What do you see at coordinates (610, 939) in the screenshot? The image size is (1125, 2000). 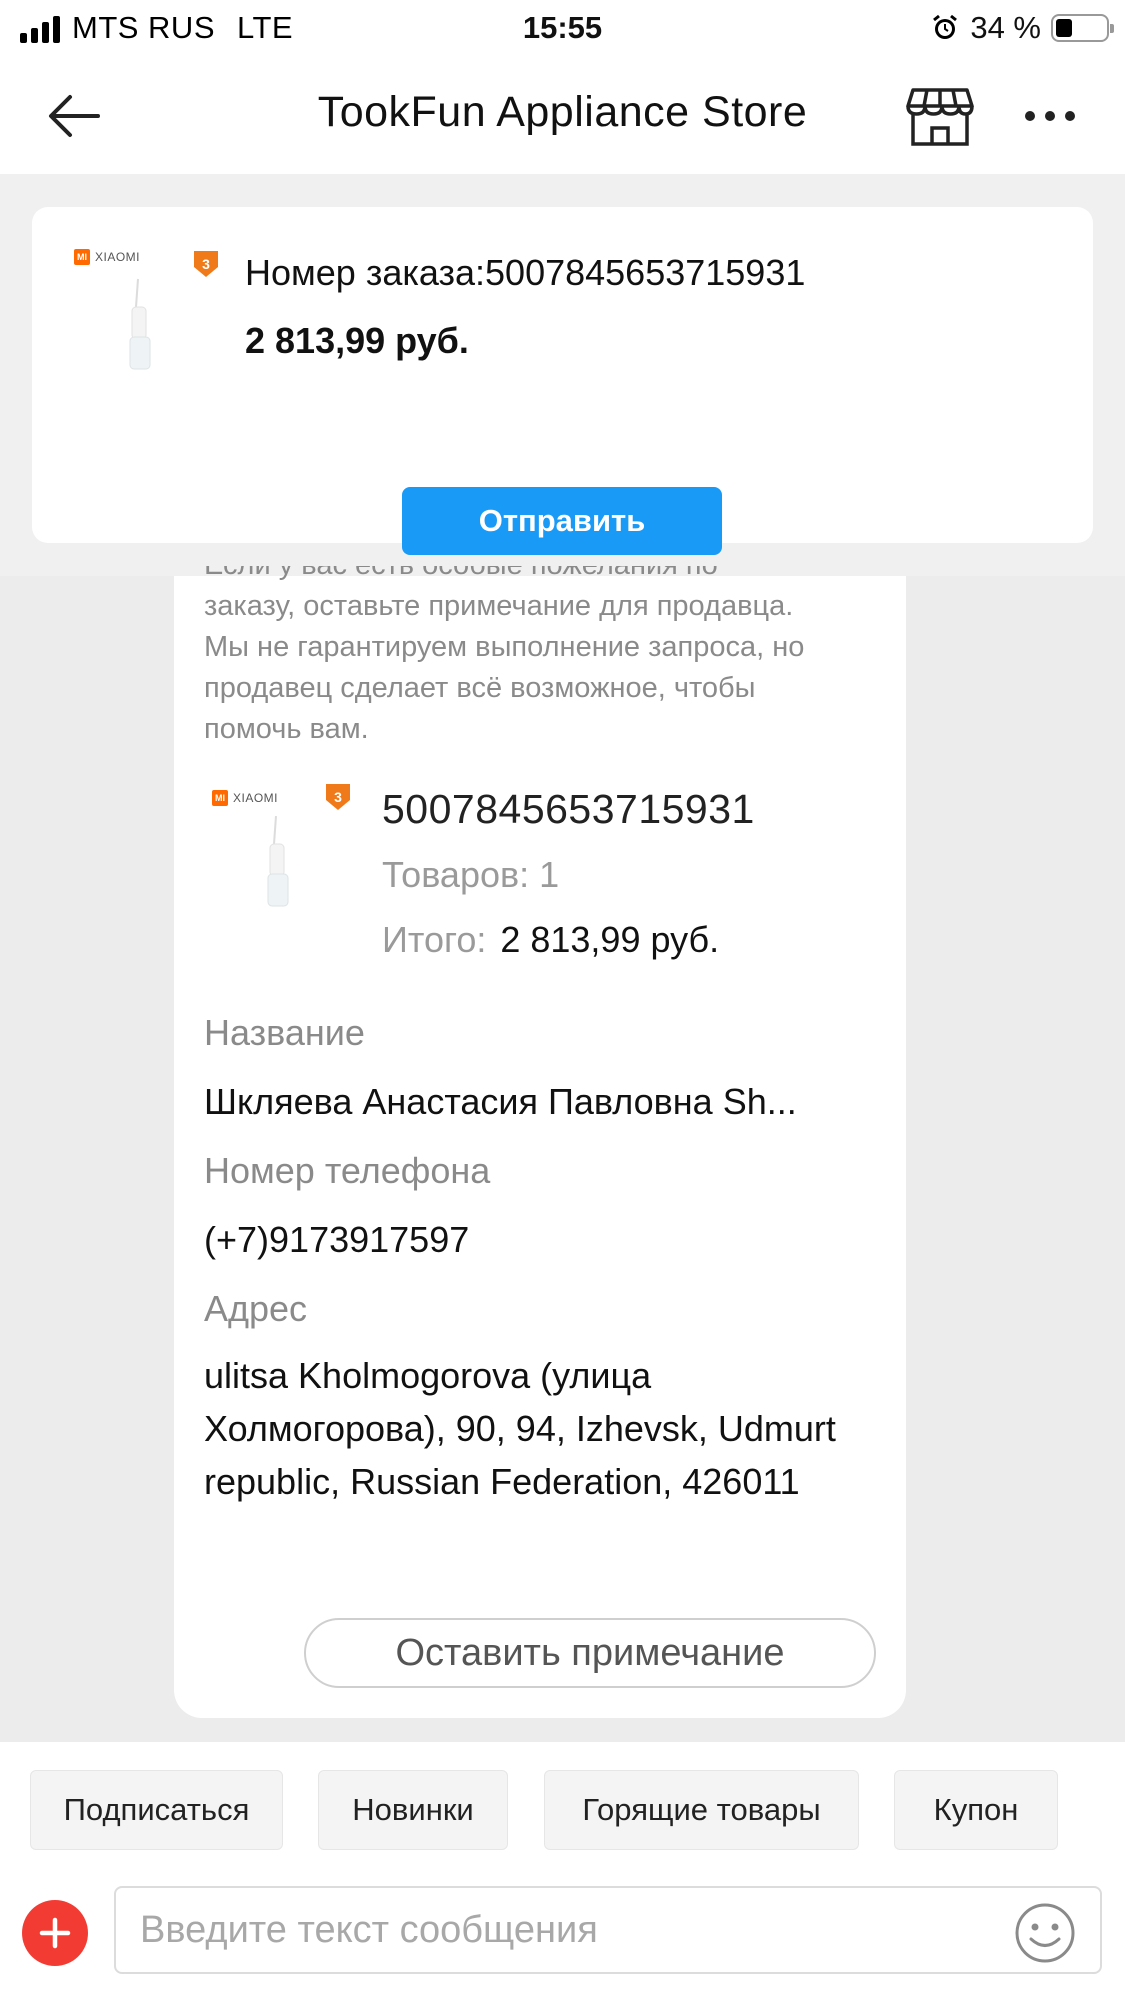 I see `total-value: 2 813,99 руб.` at bounding box center [610, 939].